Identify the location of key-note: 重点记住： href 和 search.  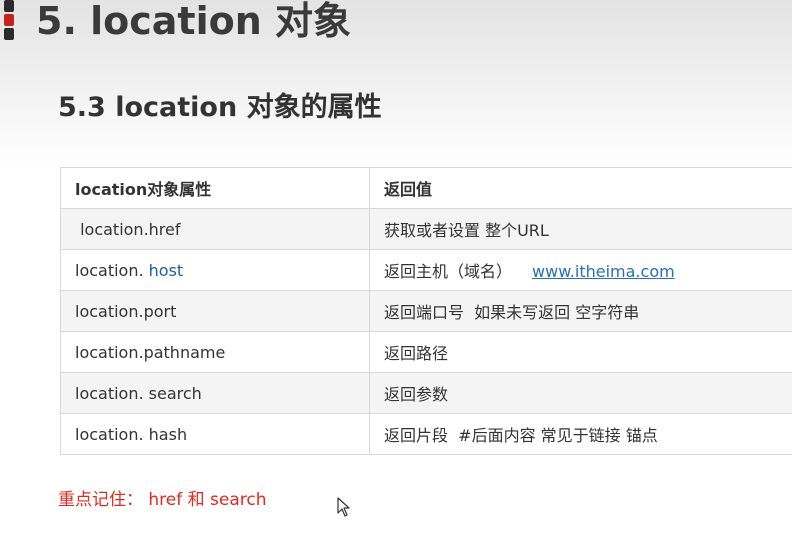
(162, 500).